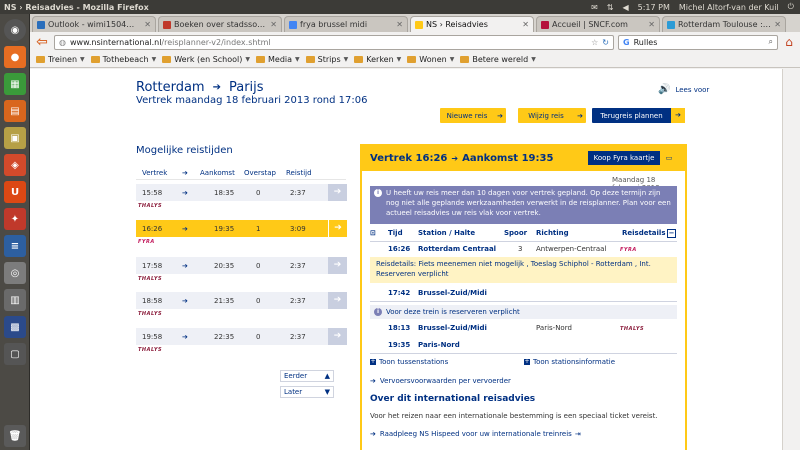 This screenshot has width=800, height=450. What do you see at coordinates (15, 30) in the screenshot?
I see `dash-icon: ◉` at bounding box center [15, 30].